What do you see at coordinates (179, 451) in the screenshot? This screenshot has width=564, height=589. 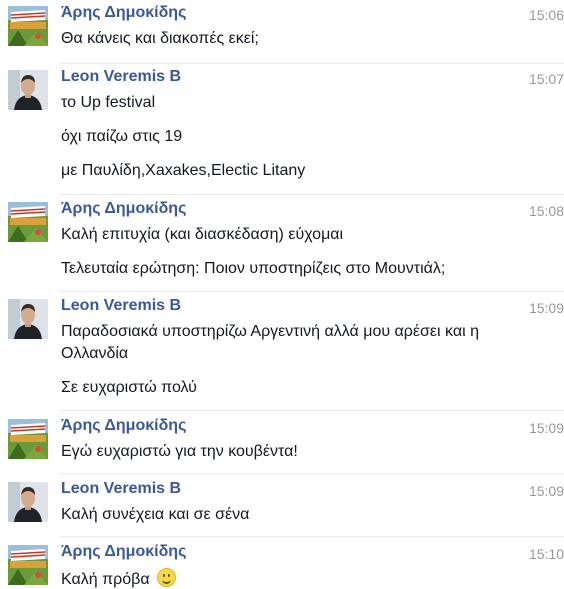 I see `message-text: Εγώ ευχαριστώ για την κουβέντα!` at bounding box center [179, 451].